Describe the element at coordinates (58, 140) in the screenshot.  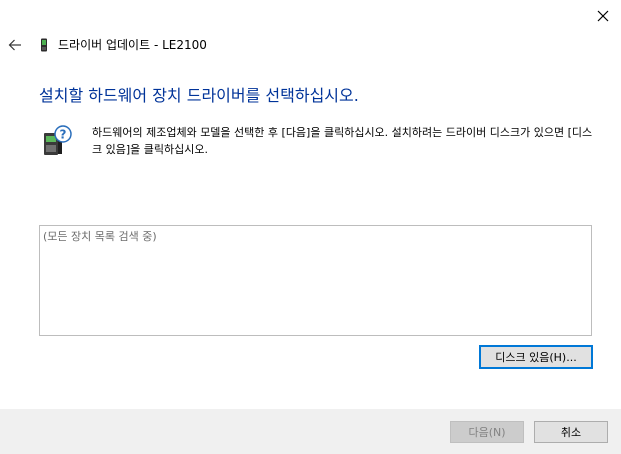
I see `hardware-question-icon: ?` at that location.